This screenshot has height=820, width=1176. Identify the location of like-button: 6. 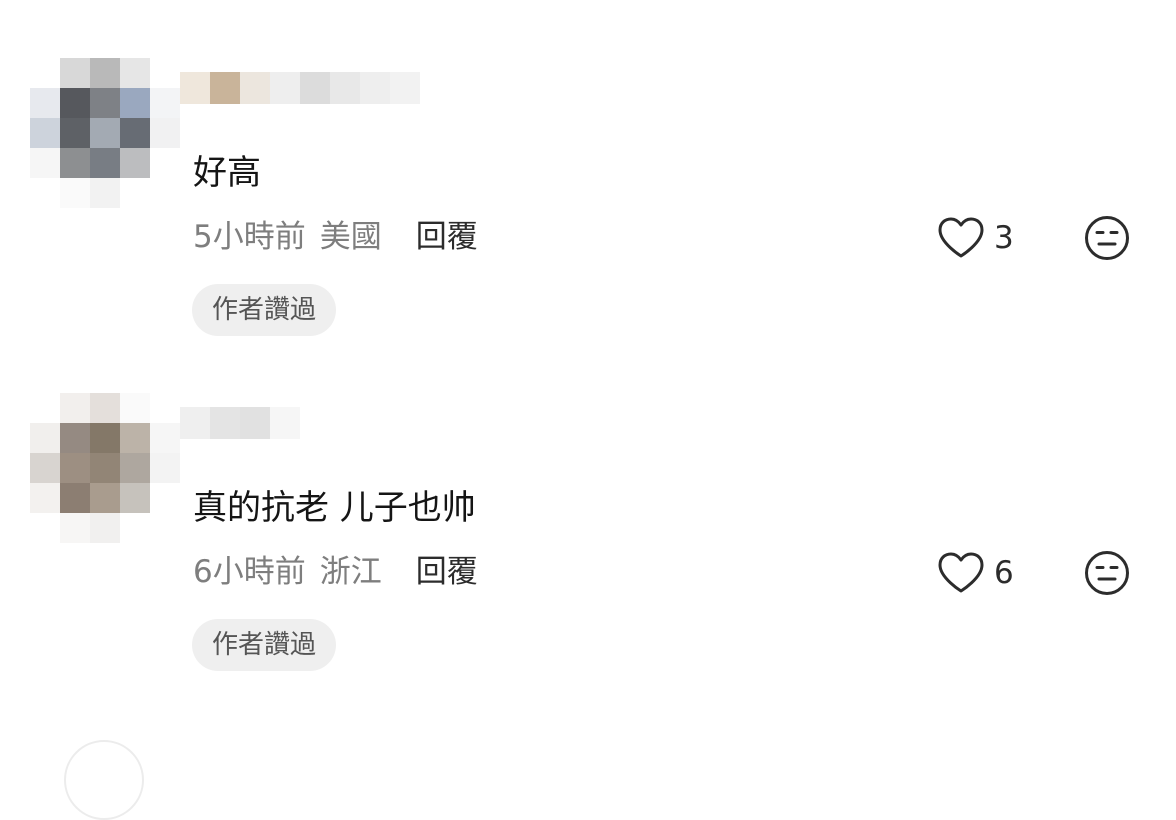
(975, 573).